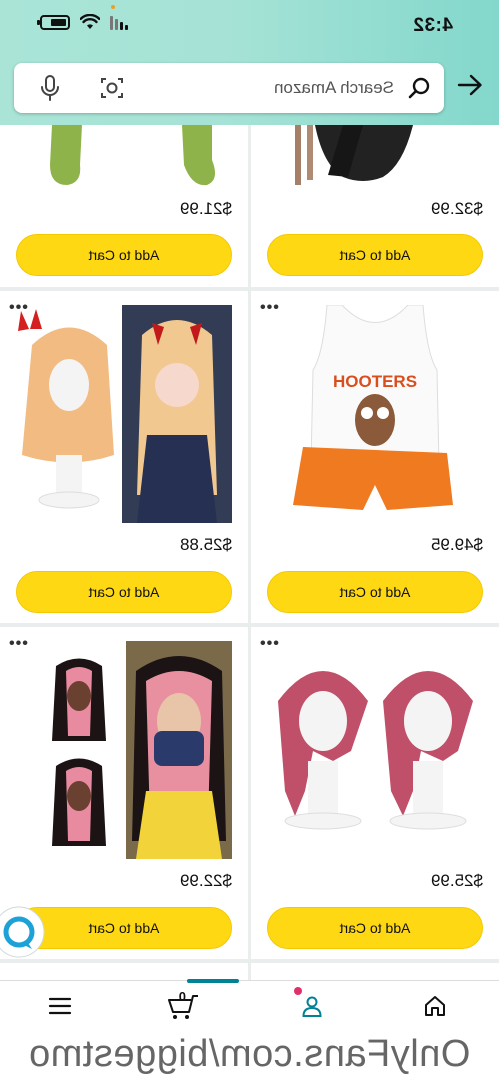  I want to click on wifi-icon, so click(90, 21).